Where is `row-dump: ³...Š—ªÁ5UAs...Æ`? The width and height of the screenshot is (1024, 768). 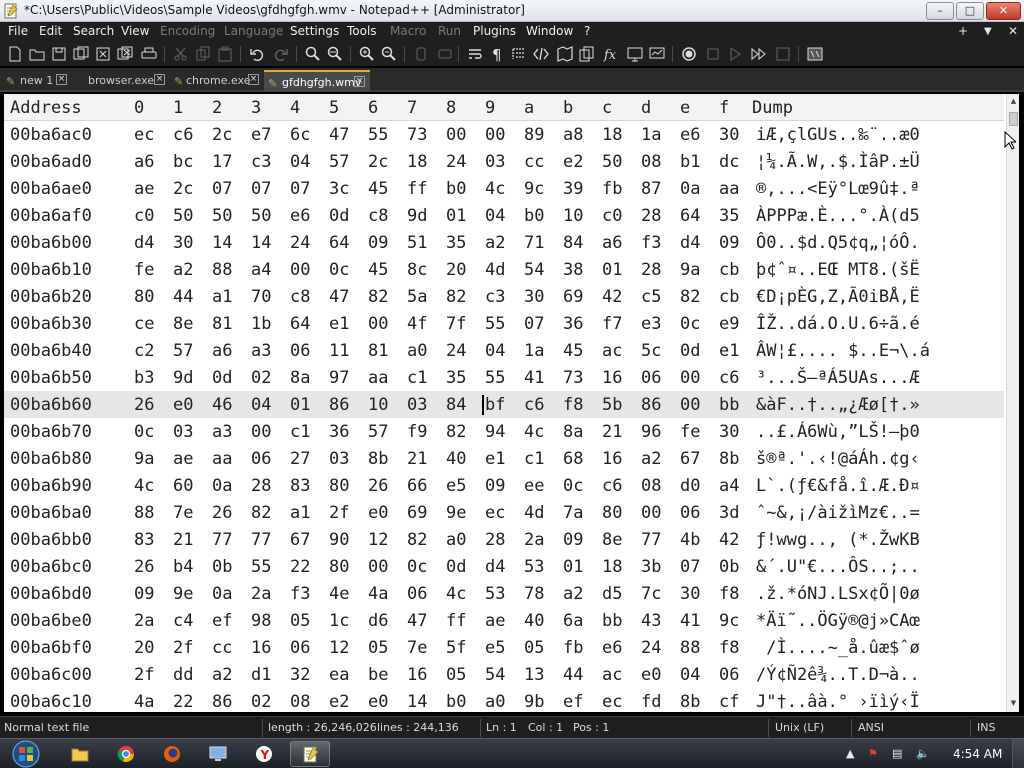
row-dump: ³...Š—ªÁ5UAs...Æ is located at coordinates (838, 378).